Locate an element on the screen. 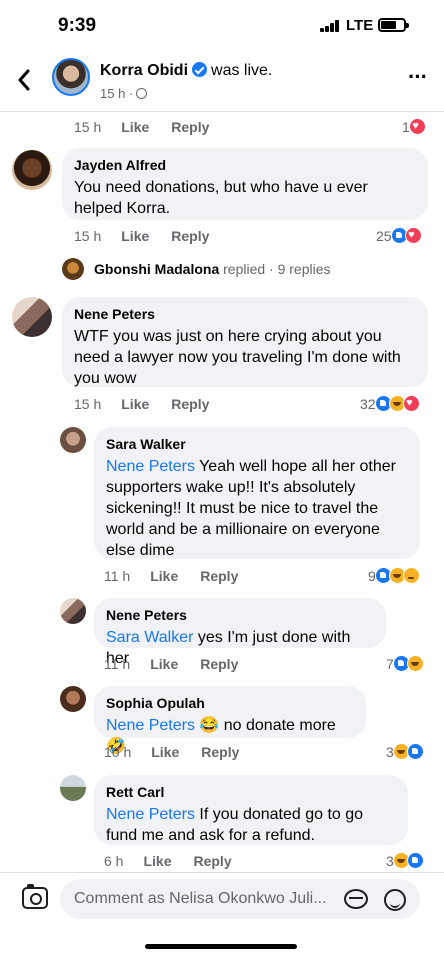 This screenshot has height=960, width=444. header-suffix: was live. is located at coordinates (242, 70).